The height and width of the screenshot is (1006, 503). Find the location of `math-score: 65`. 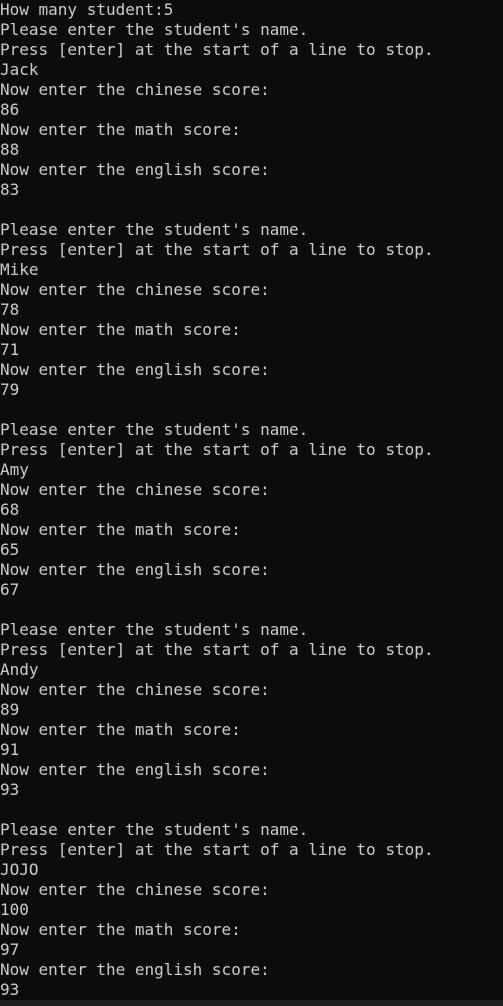

math-score: 65 is located at coordinates (10, 549).